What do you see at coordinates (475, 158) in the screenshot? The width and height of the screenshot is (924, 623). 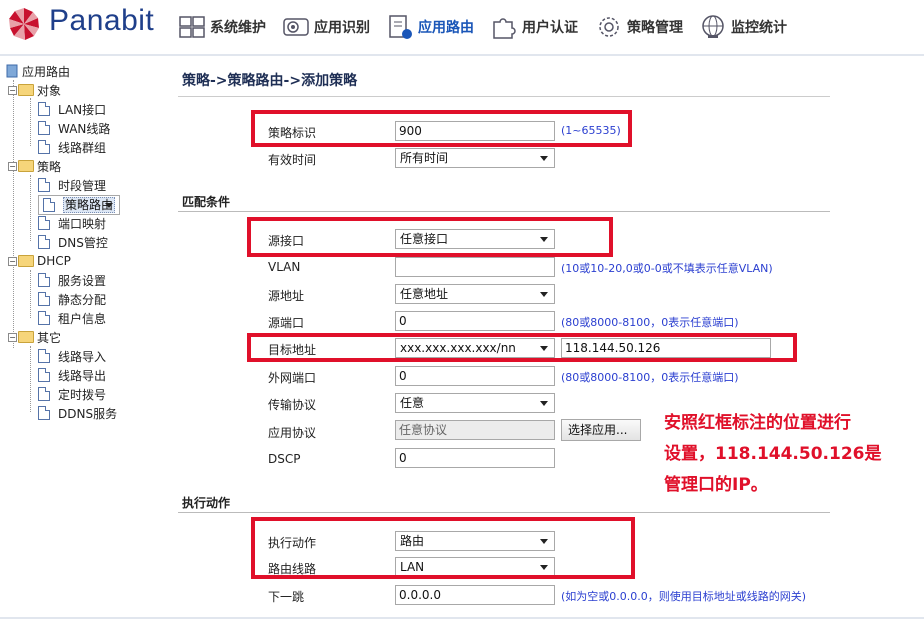 I see `valid-time-select: 所有时间` at bounding box center [475, 158].